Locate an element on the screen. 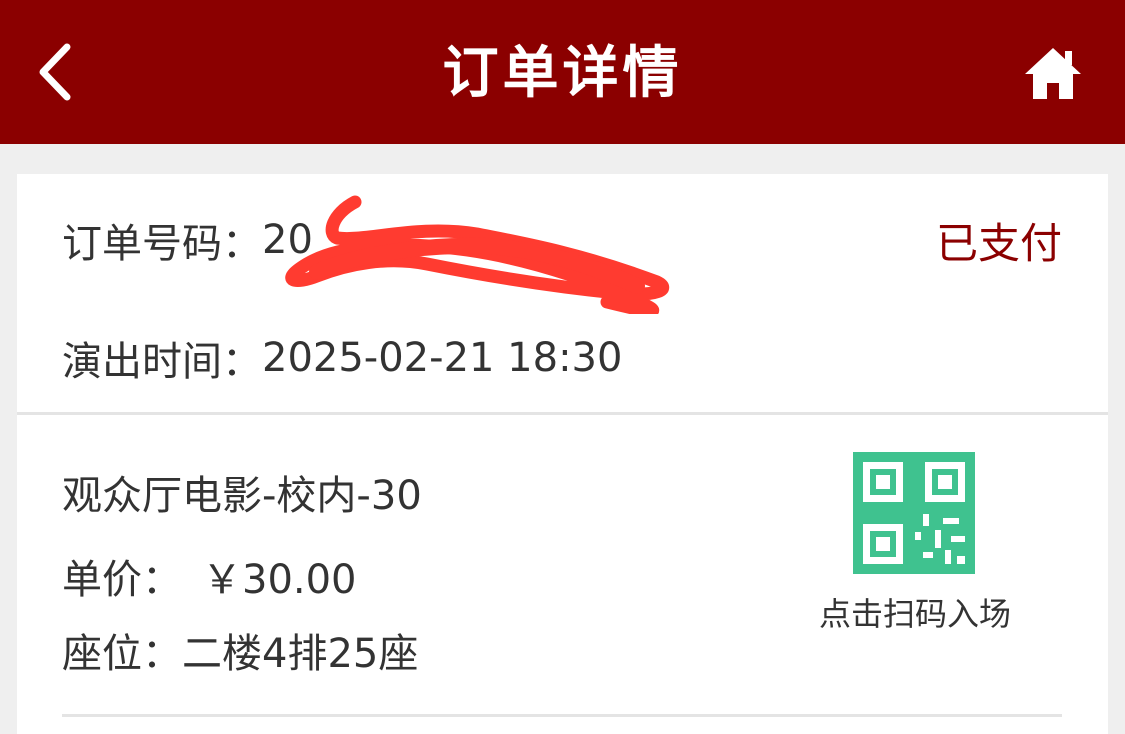 The image size is (1125, 734). price-row: 单价： ￥30.00 is located at coordinates (209, 576).